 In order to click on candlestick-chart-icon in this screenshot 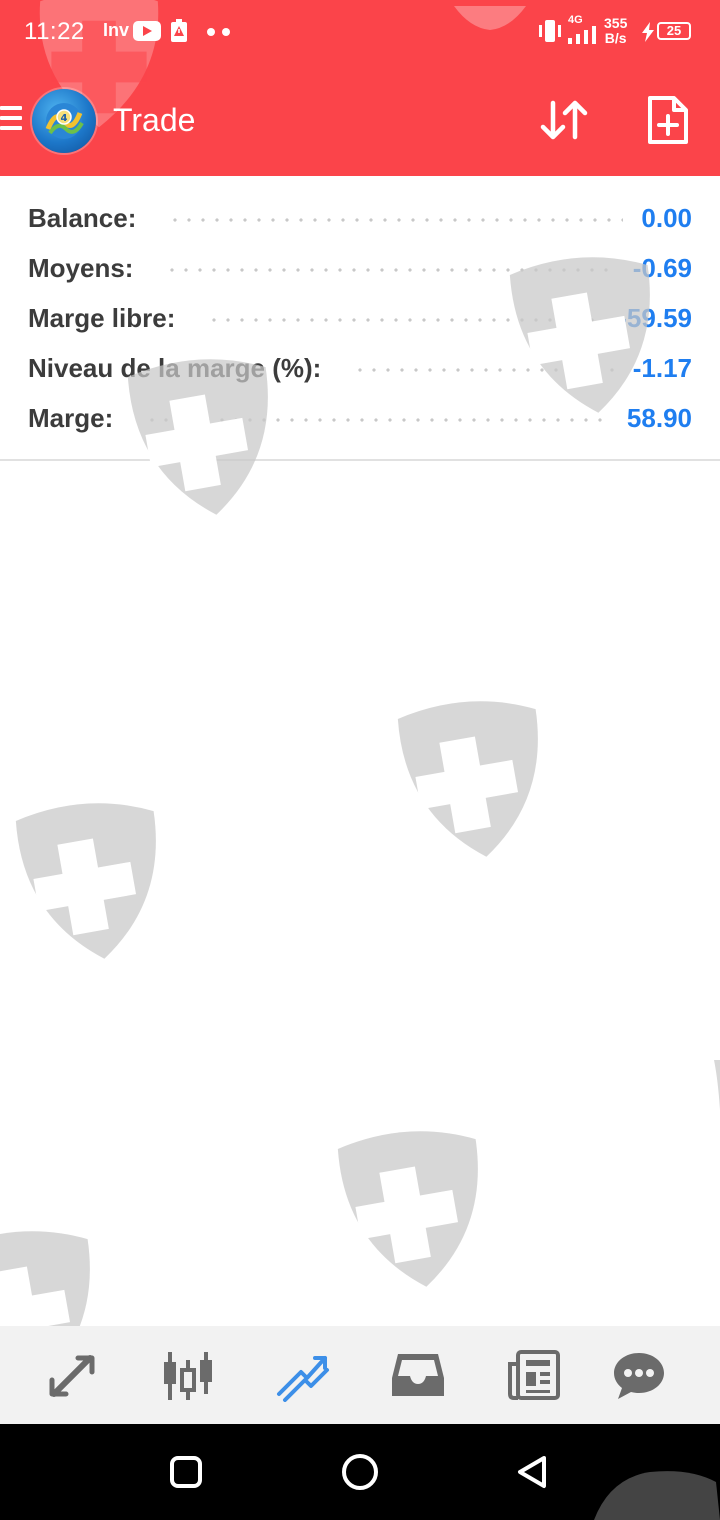, I will do `click(188, 1376)`.